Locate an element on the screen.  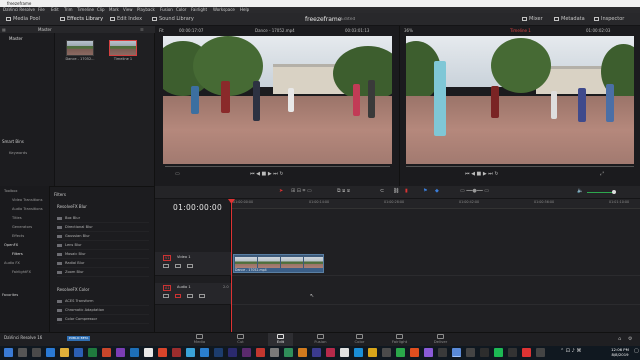
fx-item: Zoom Blur is located at coordinates (103, 273).